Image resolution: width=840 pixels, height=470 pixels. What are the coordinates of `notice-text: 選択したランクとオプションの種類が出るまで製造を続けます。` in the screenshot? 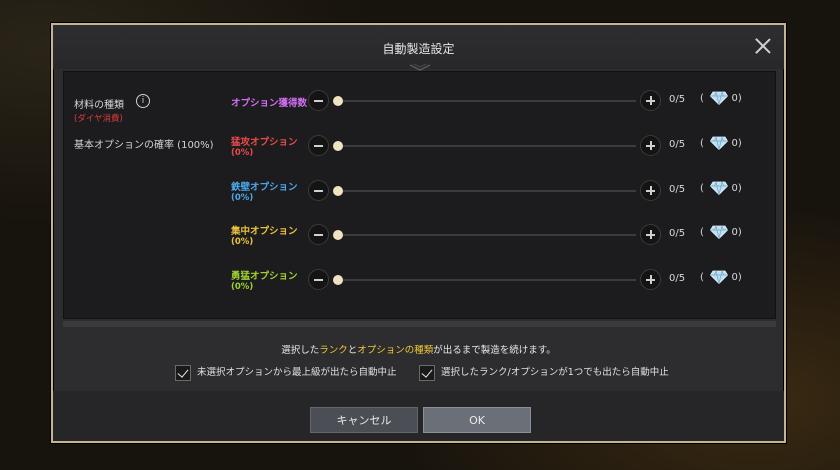 It's located at (418, 349).